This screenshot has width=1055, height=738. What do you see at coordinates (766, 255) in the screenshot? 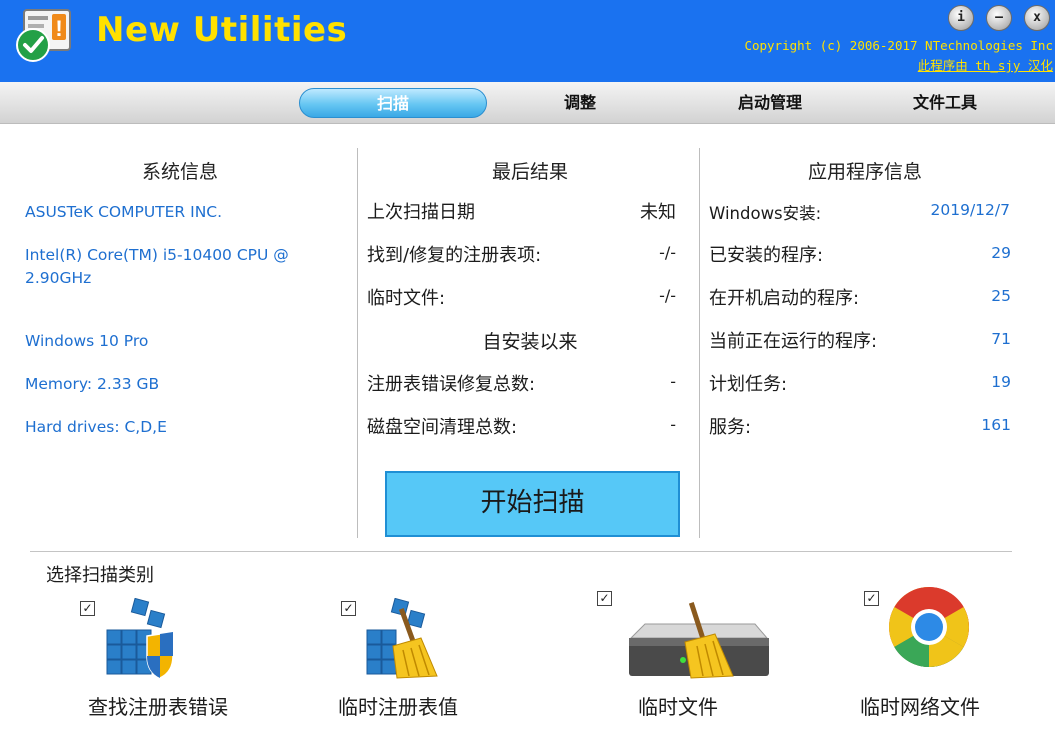
I see `installed-programs-label: 已安装的程序:` at bounding box center [766, 255].